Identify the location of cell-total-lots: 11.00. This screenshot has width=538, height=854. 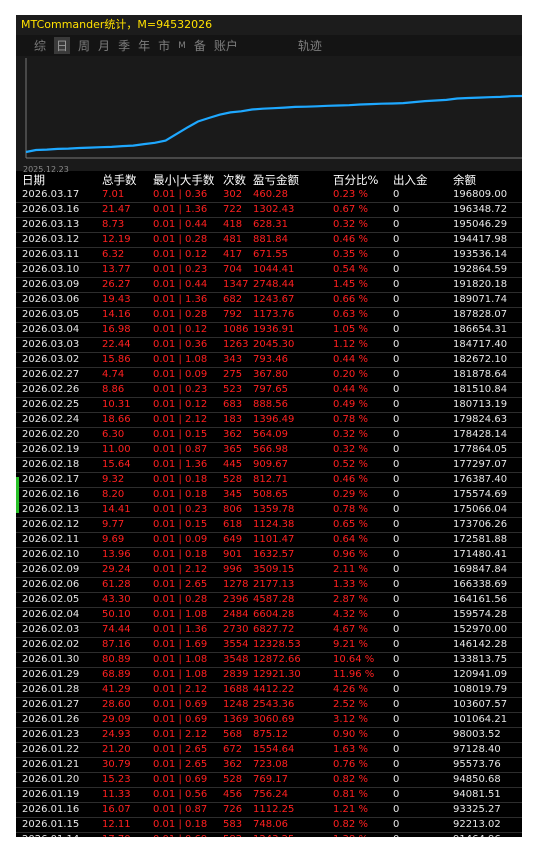
(116, 449).